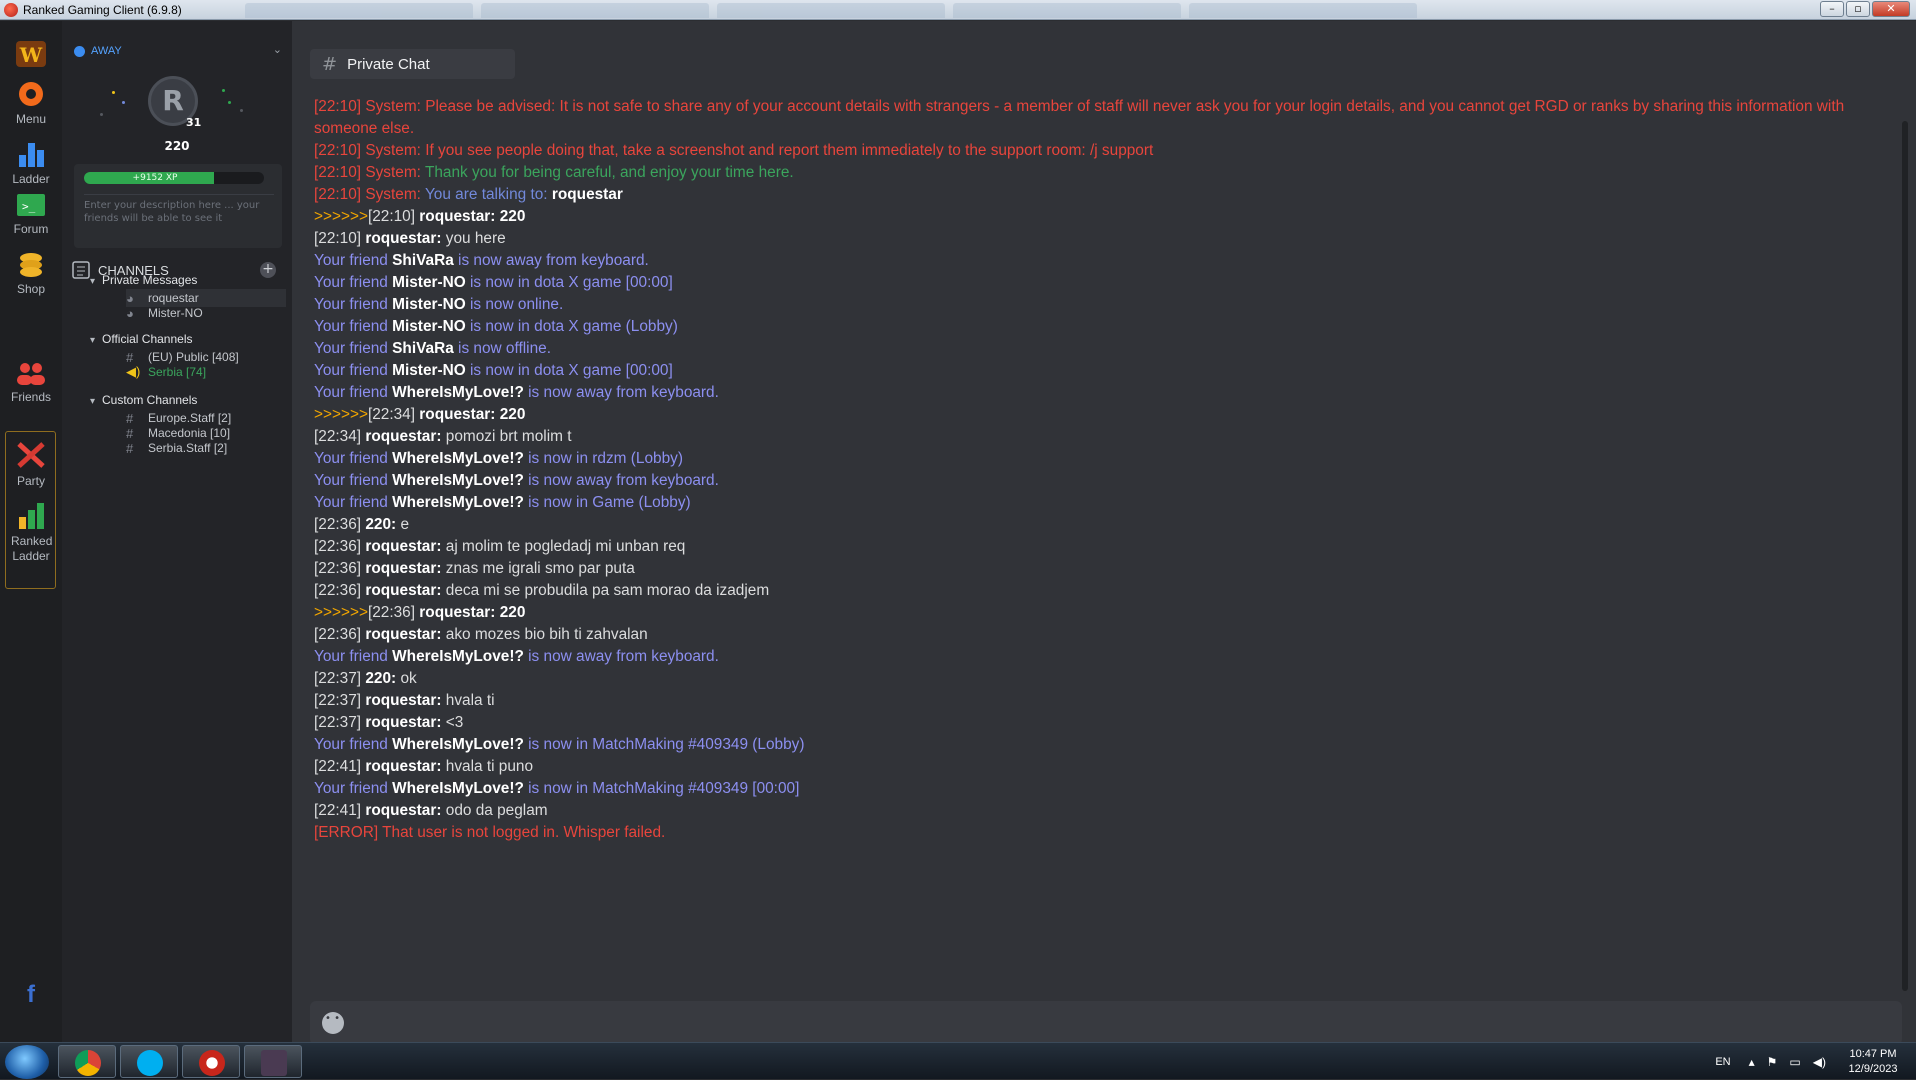 This screenshot has width=1916, height=1080. Describe the element at coordinates (489, 766) in the screenshot. I see `message-text: hvala ti puno` at that location.